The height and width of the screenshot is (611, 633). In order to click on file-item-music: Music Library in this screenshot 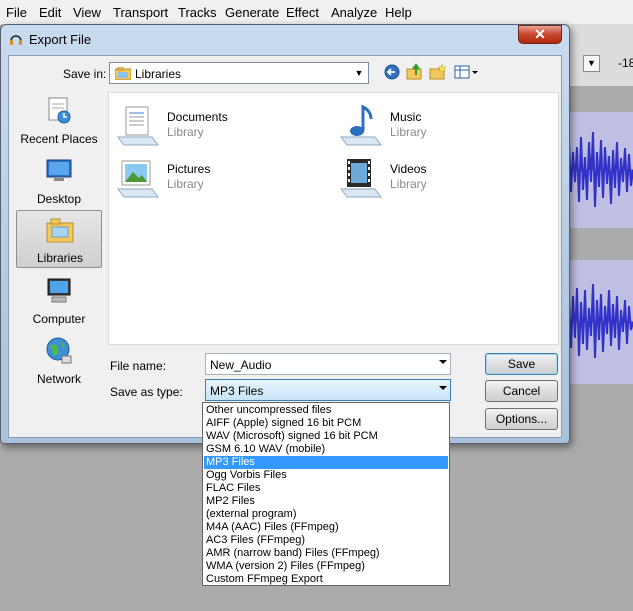, I will do `click(442, 126)`.